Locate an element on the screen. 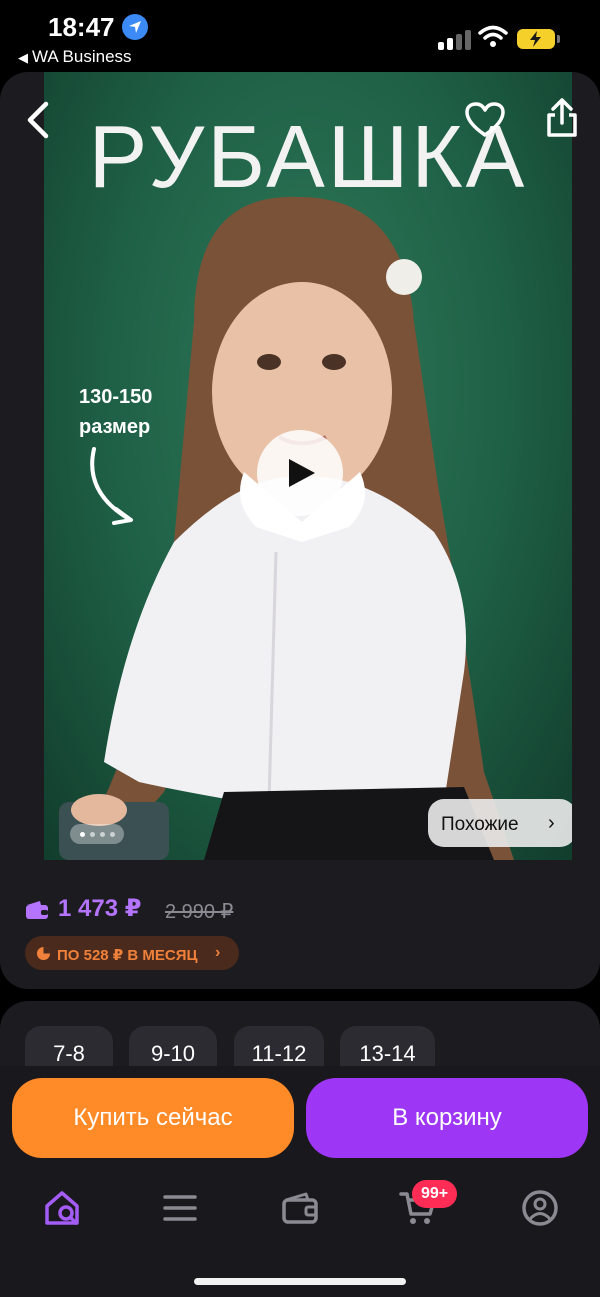 The width and height of the screenshot is (600, 1297). home-indicator is located at coordinates (300, 1281).